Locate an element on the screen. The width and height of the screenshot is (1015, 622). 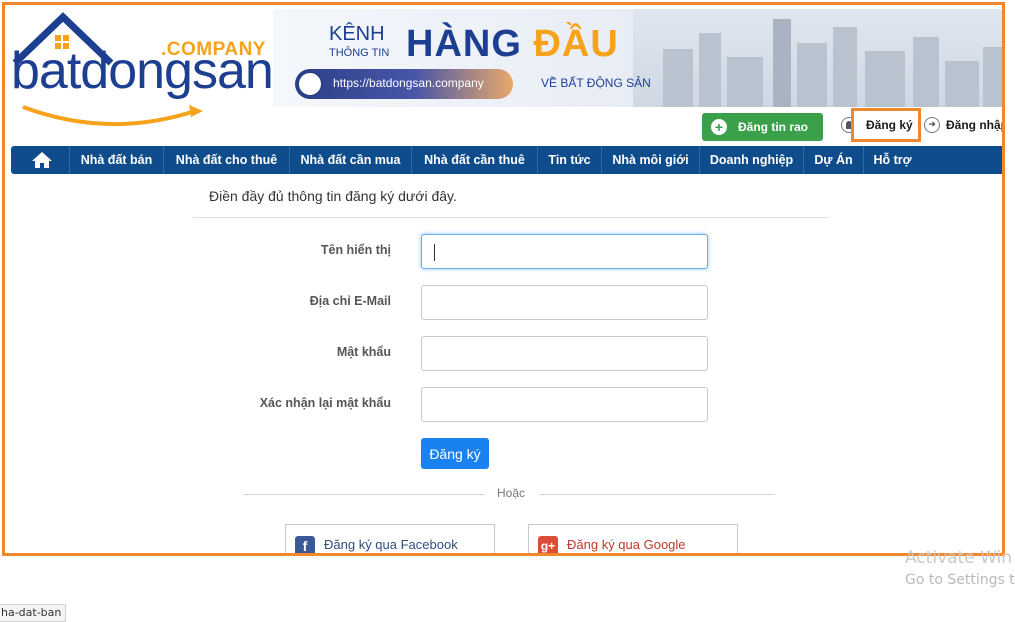
google-register-button: g+ Đăng ký qua Google is located at coordinates (633, 538).